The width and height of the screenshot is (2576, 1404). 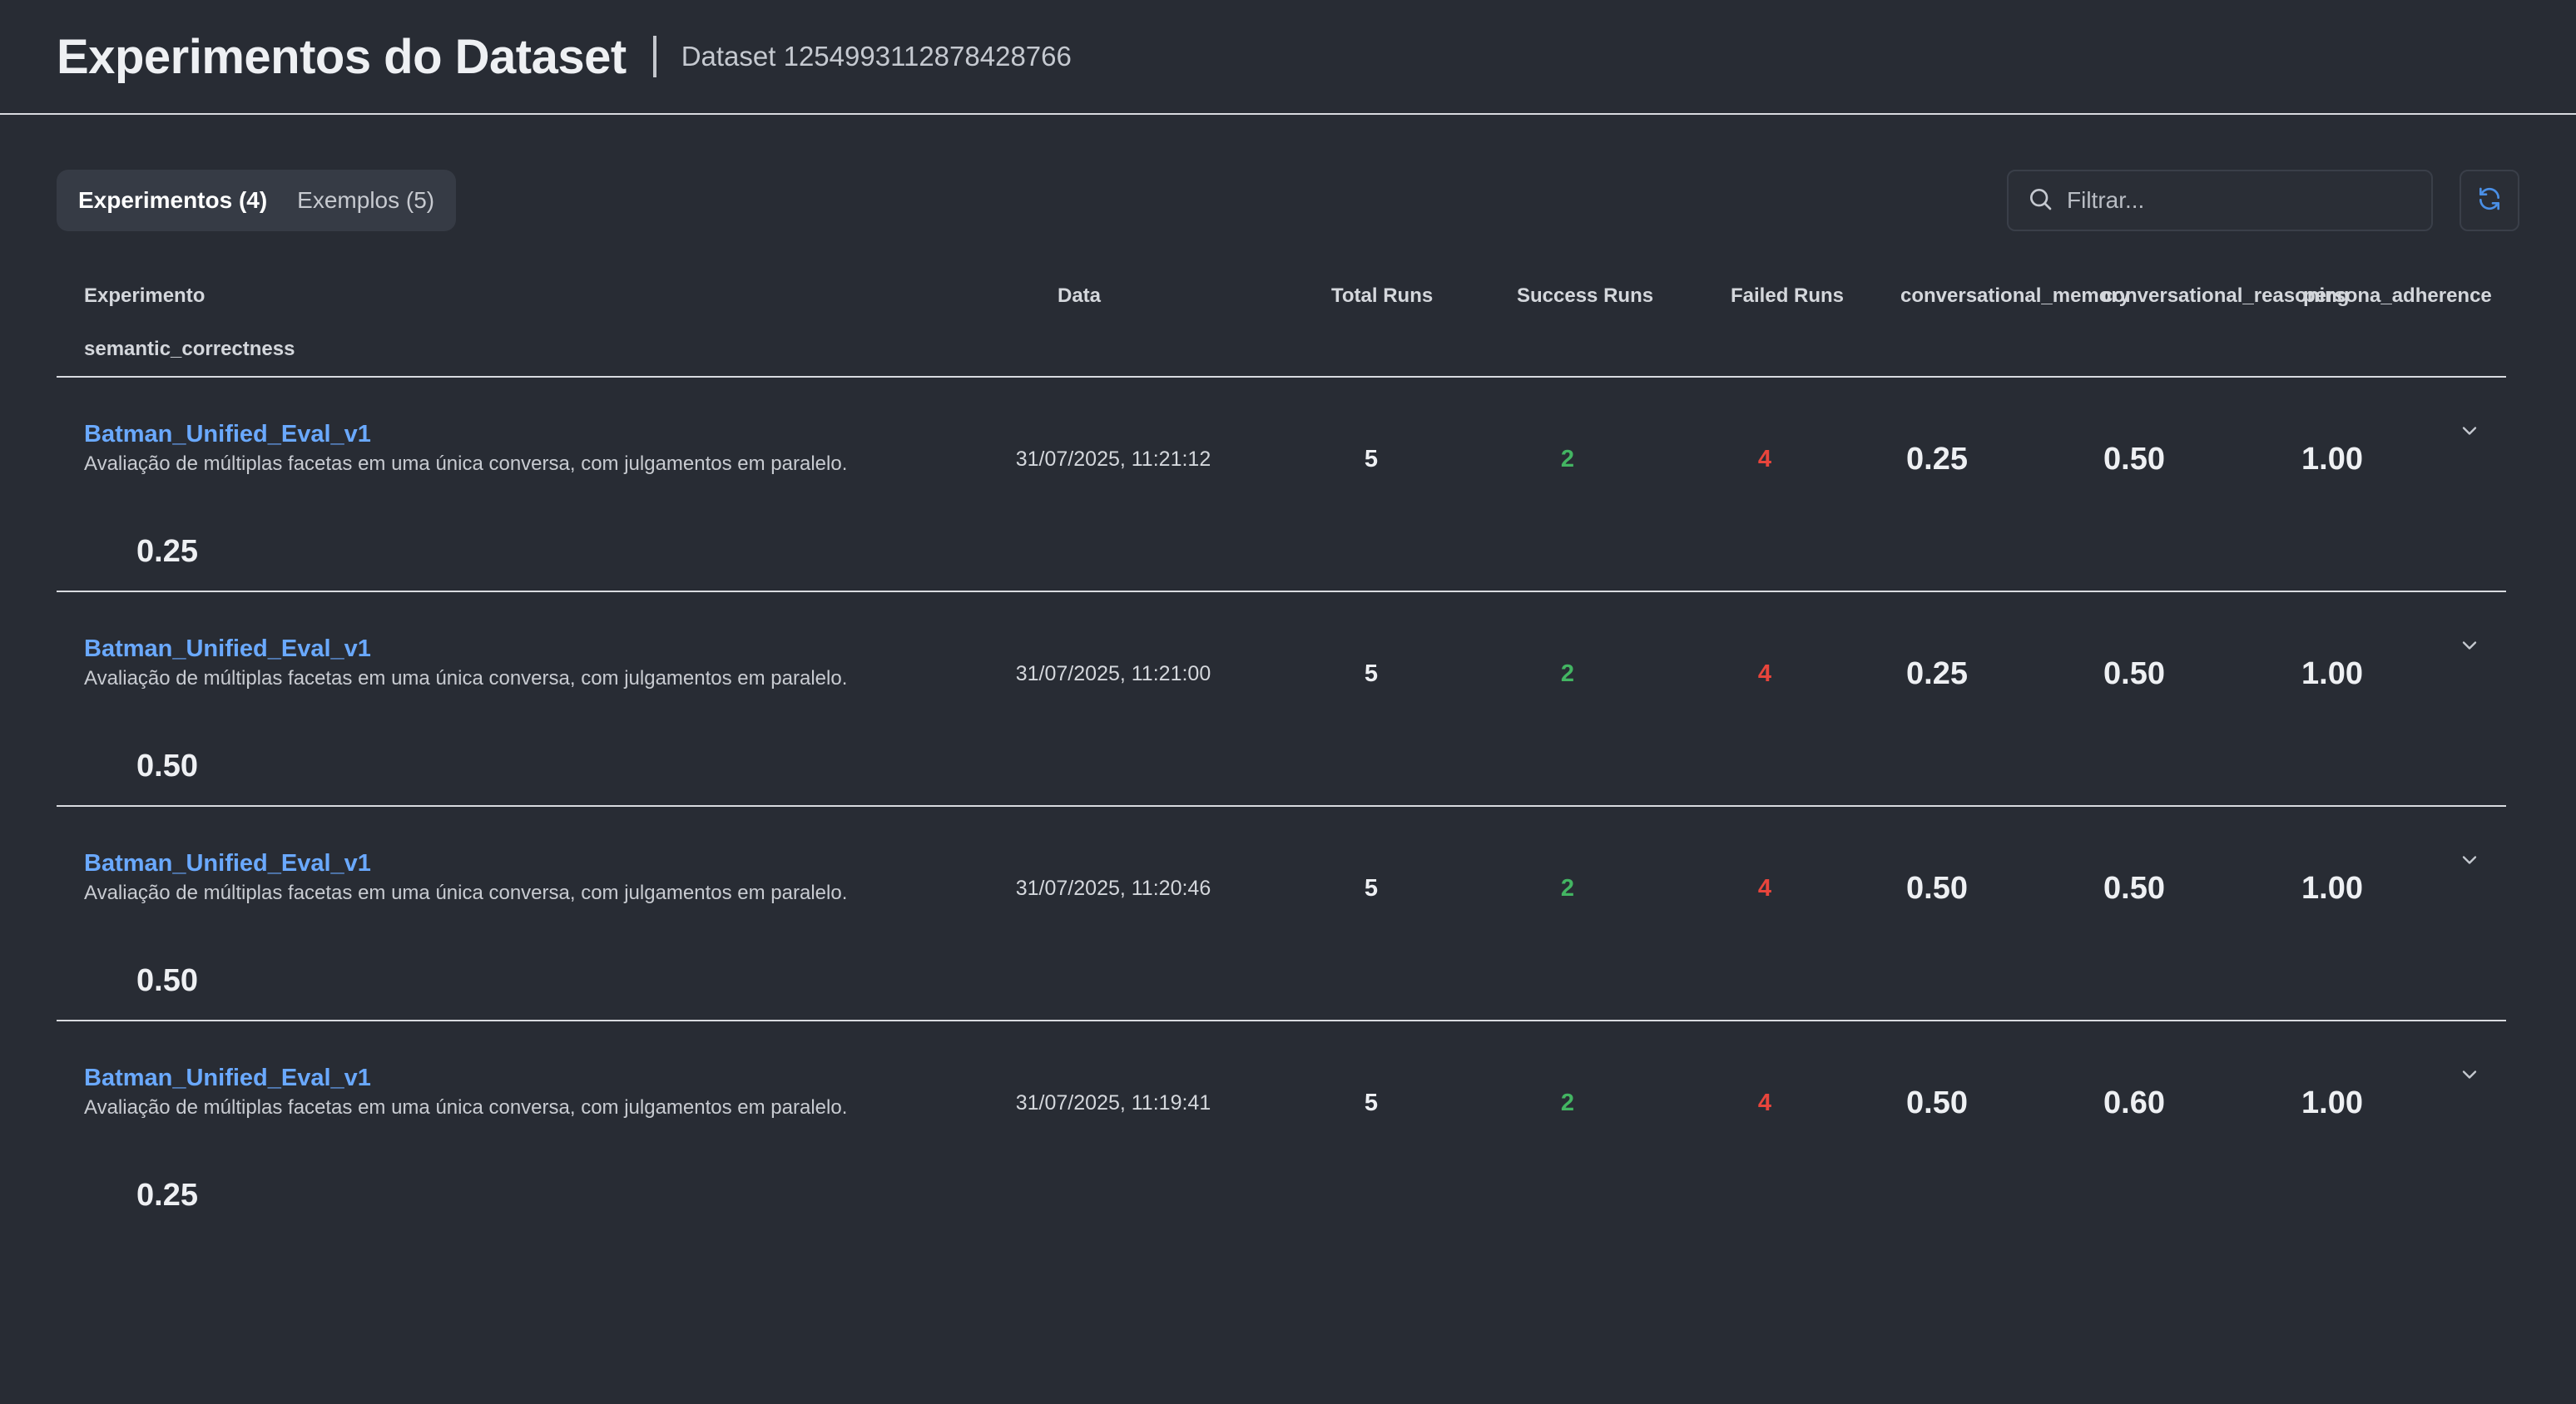 I want to click on column-header-experimento: Experimento, so click(x=145, y=296).